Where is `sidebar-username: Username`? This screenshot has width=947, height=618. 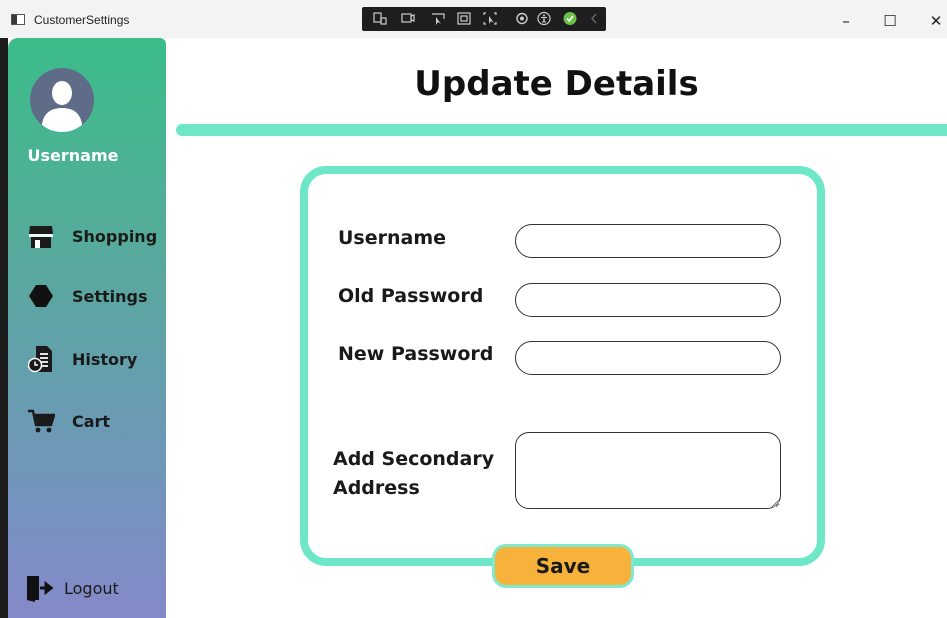
sidebar-username: Username is located at coordinates (73, 155).